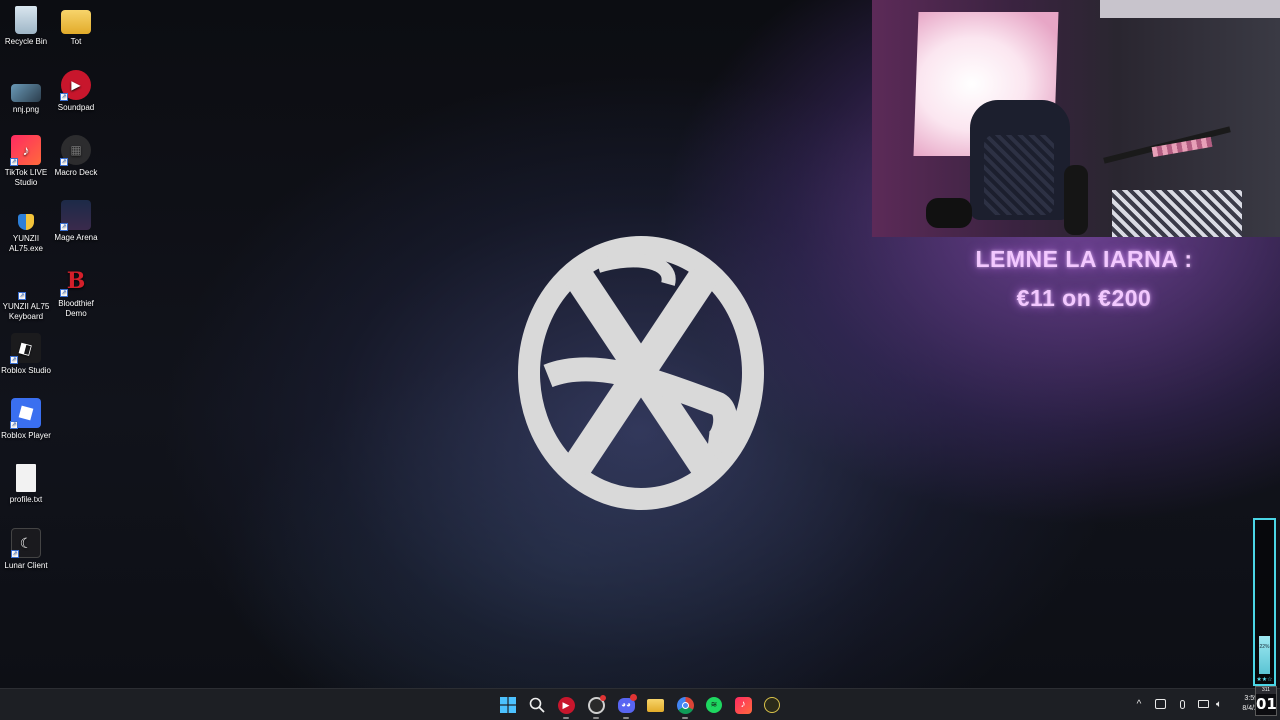 The image size is (1280, 720). I want to click on desktop-icon-tot: Tot, so click(76, 26).